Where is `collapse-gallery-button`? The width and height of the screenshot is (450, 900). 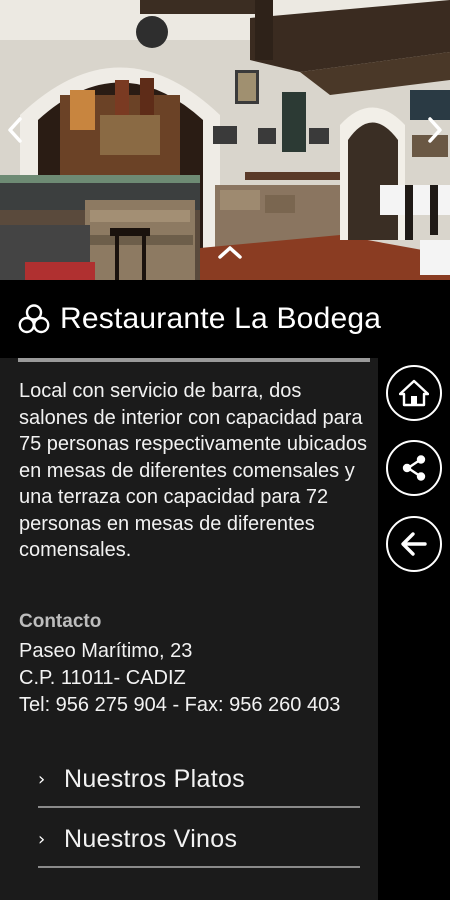 collapse-gallery-button is located at coordinates (230, 252).